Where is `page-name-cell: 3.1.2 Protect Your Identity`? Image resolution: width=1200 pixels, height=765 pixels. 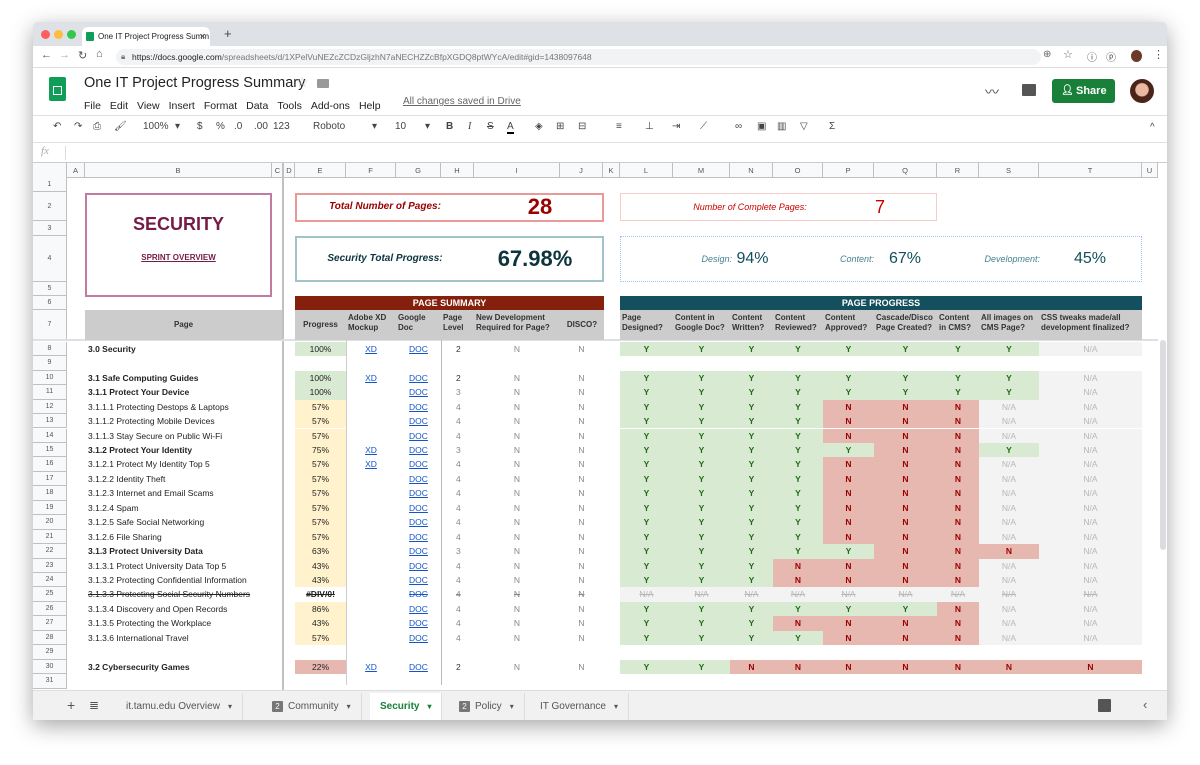
page-name-cell: 3.1.2 Protect Your Identity is located at coordinates (185, 450).